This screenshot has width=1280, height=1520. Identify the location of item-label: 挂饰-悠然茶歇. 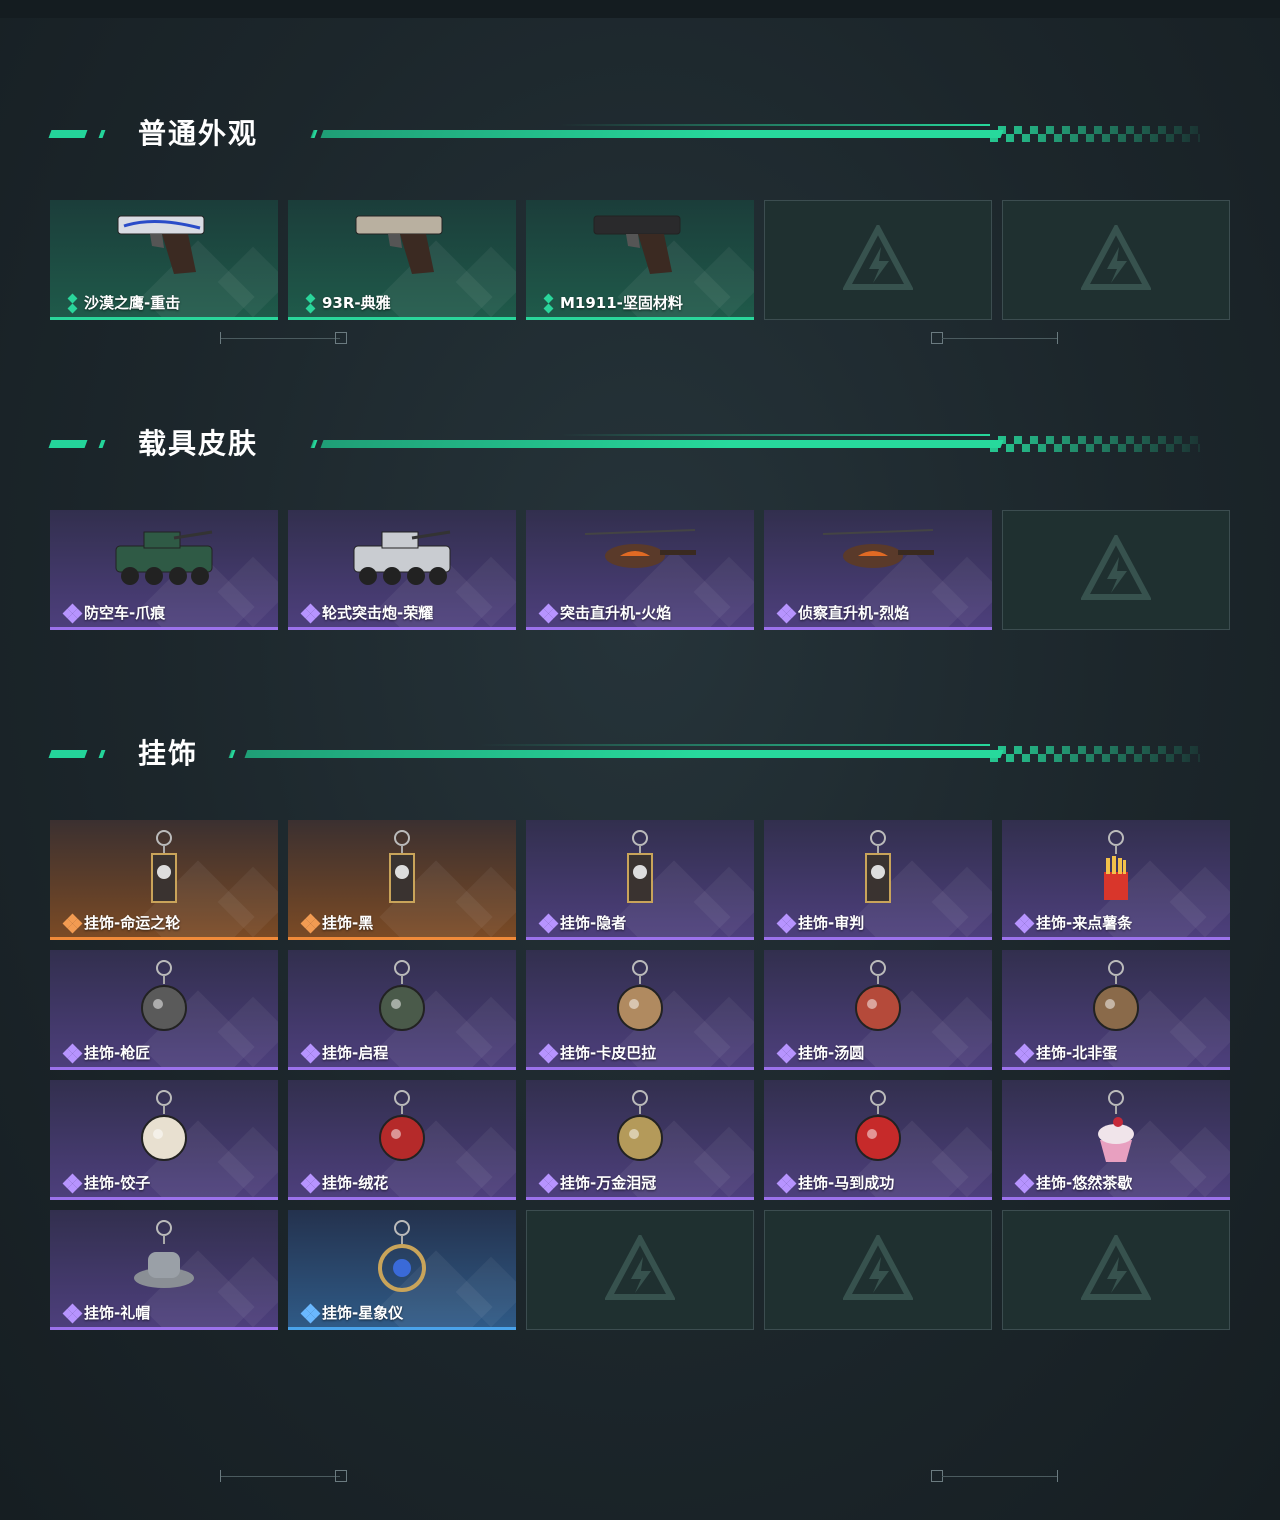
(1073, 1182).